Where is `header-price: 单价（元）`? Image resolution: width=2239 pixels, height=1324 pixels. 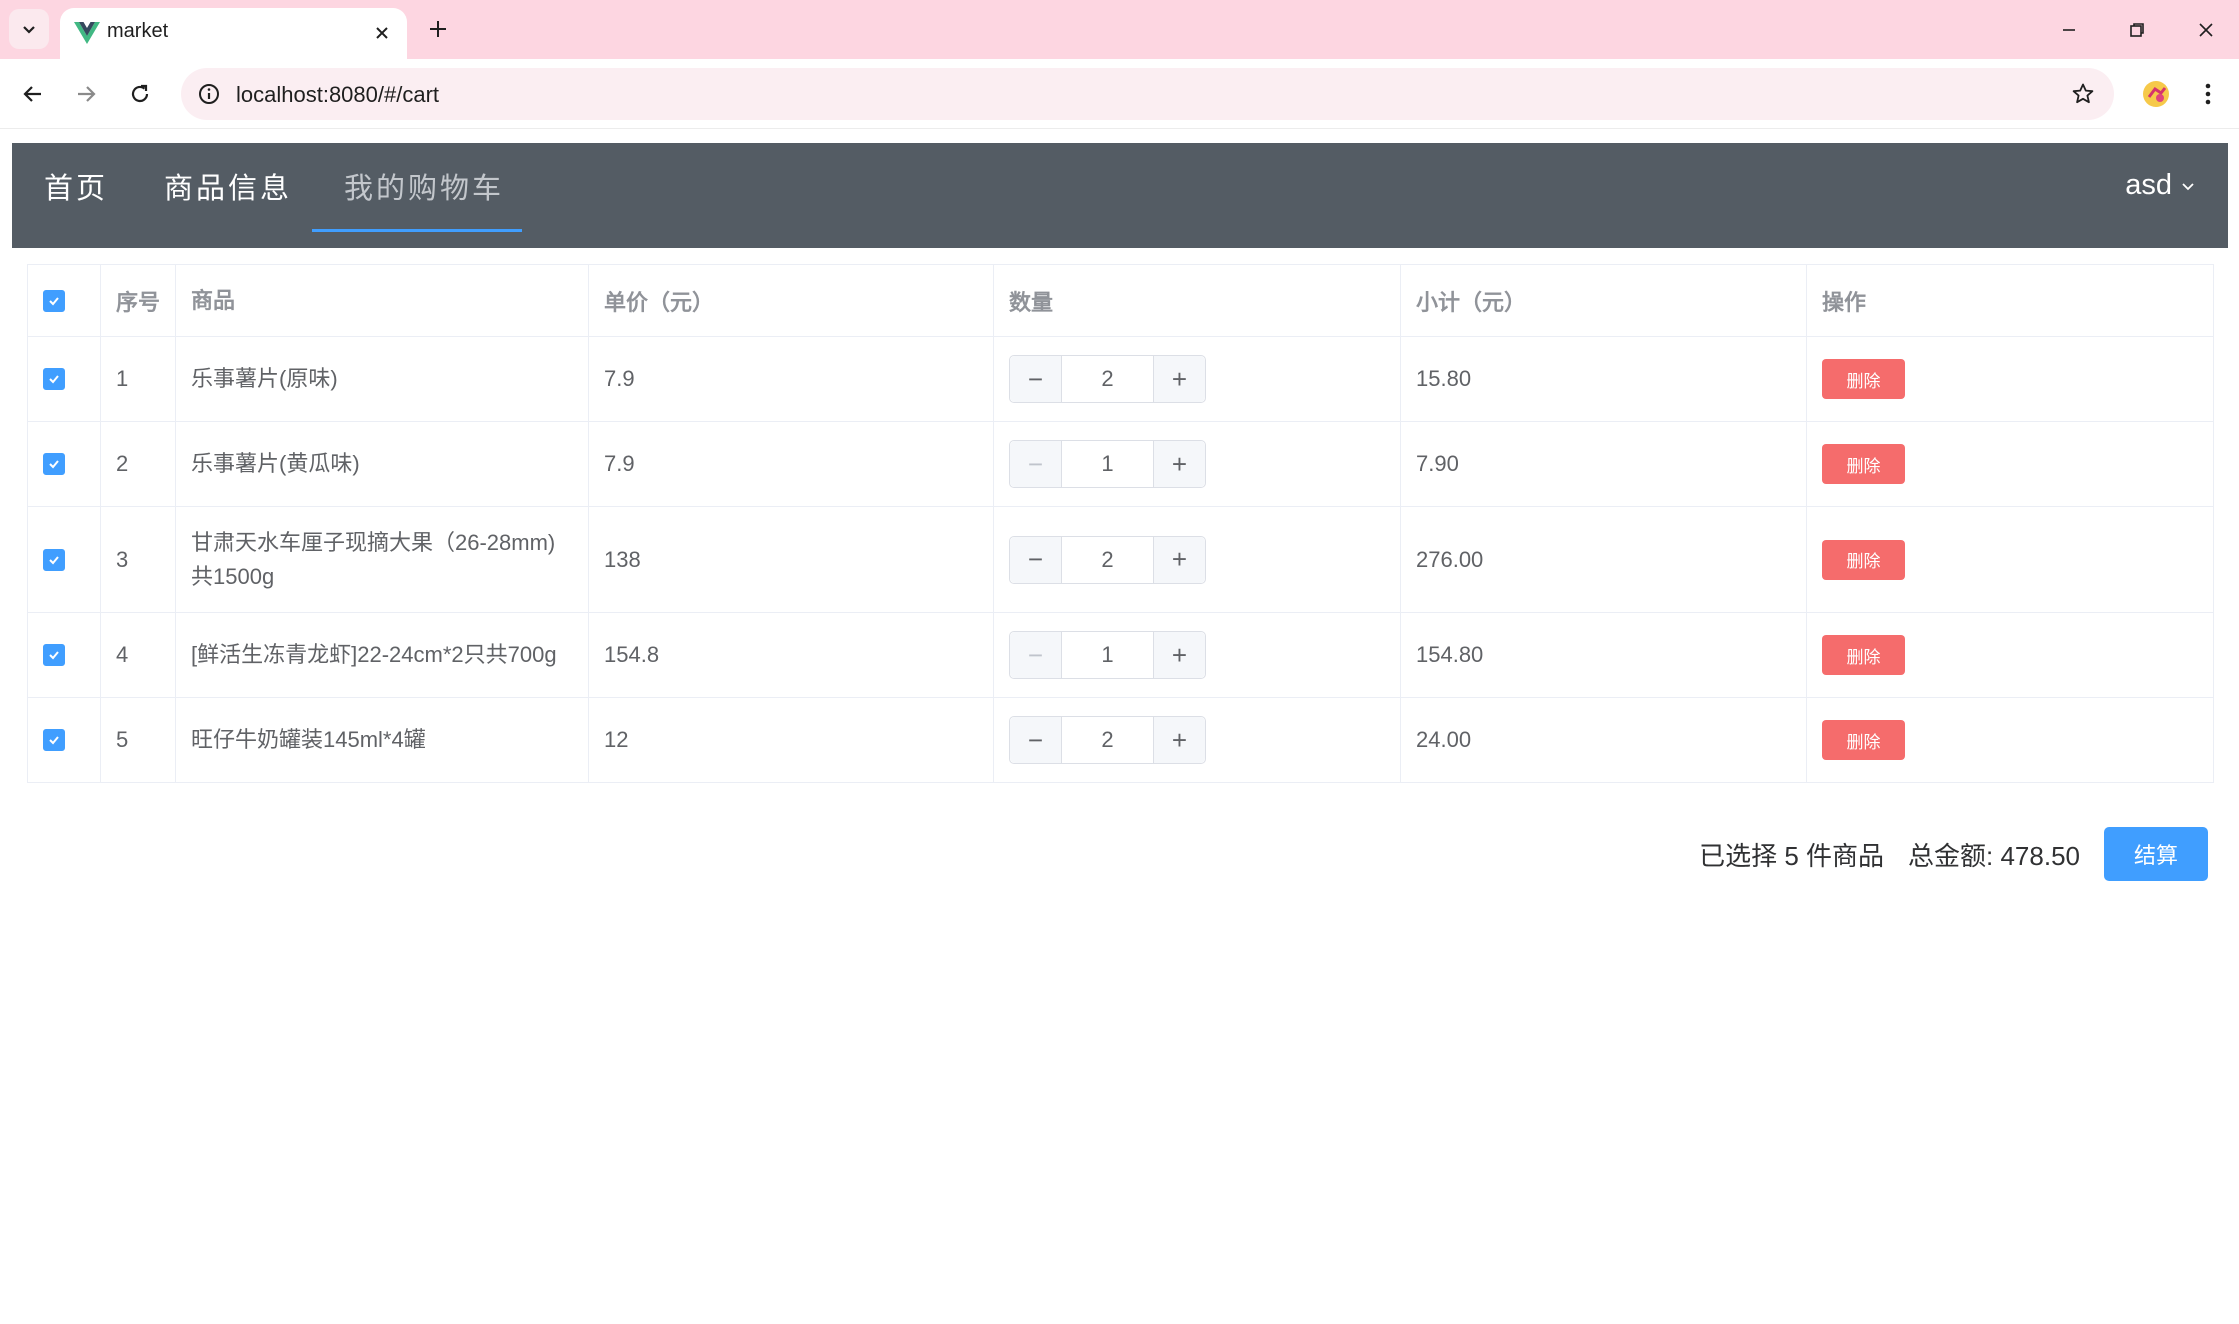
header-price: 单价（元） is located at coordinates (791, 300).